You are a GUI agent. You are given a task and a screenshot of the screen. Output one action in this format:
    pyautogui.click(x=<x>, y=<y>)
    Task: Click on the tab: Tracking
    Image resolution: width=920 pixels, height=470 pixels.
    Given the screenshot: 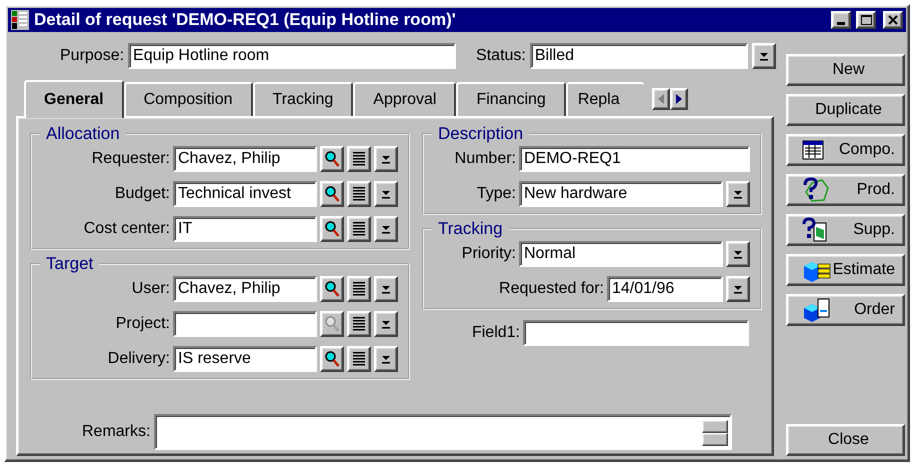 What is the action you would take?
    pyautogui.click(x=303, y=99)
    